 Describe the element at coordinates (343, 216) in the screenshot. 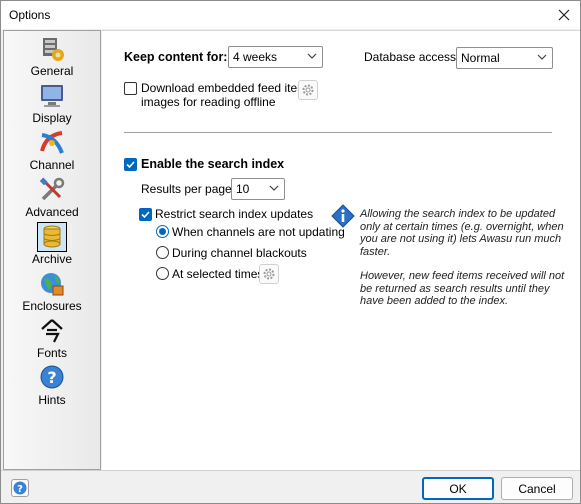

I see `info-icon` at that location.